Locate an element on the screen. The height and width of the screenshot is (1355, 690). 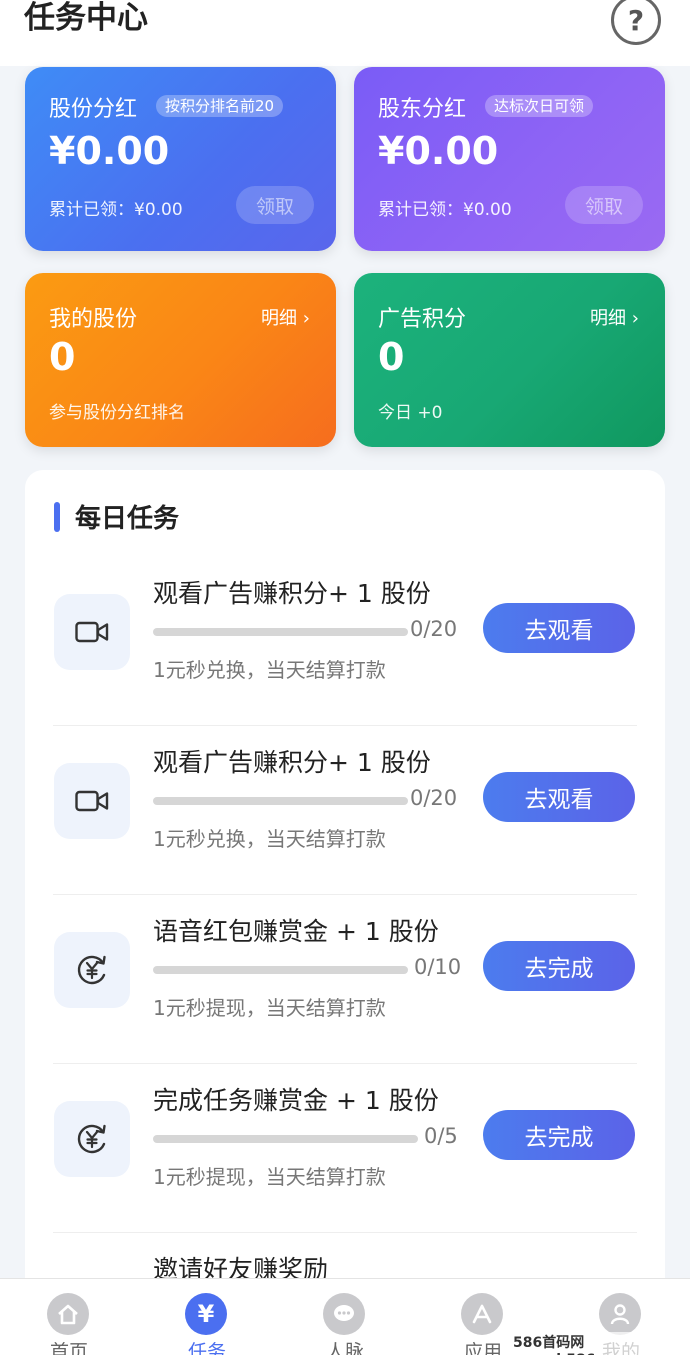
section-title: 每日任务 is located at coordinates (127, 519).